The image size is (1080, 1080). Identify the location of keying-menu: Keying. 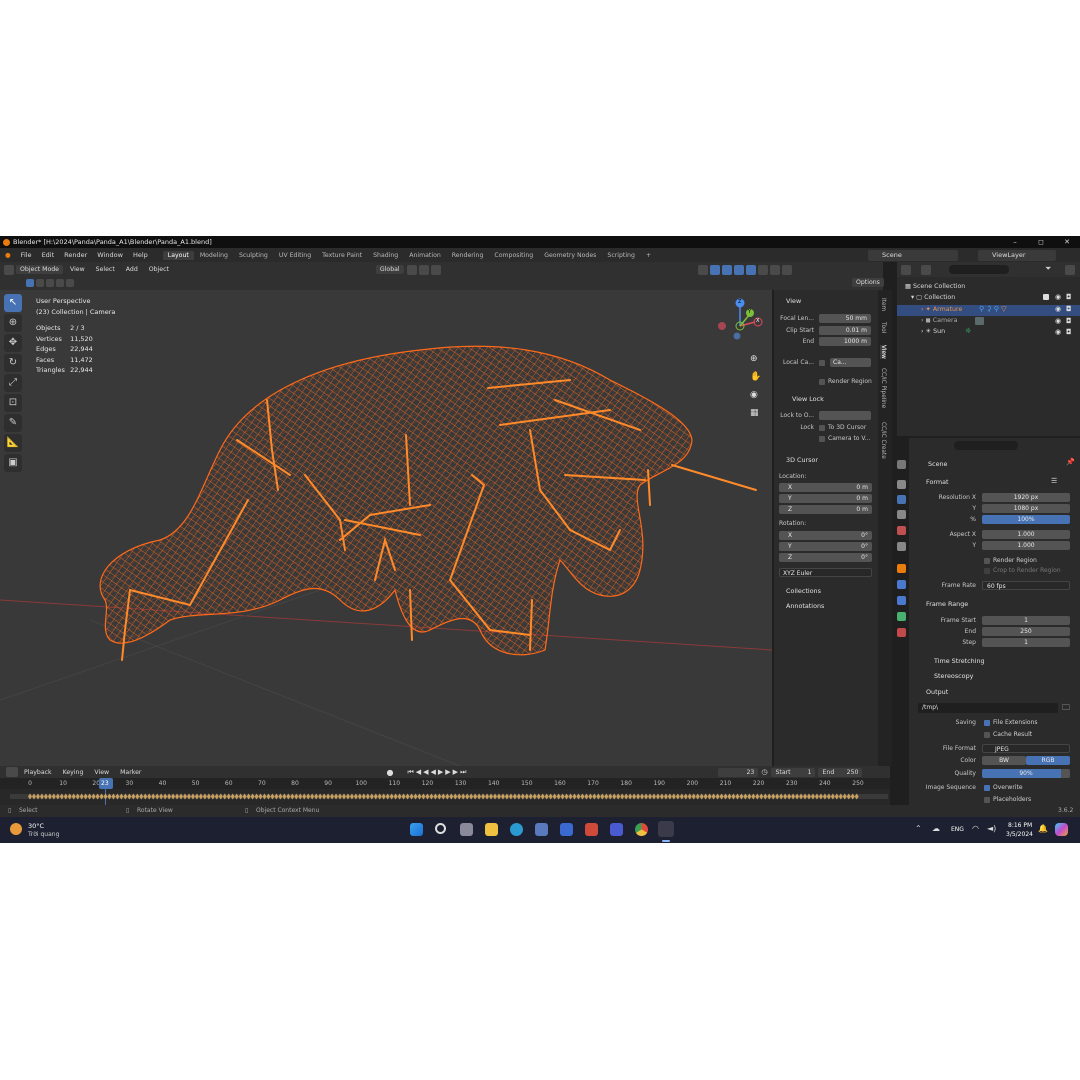
(73, 772).